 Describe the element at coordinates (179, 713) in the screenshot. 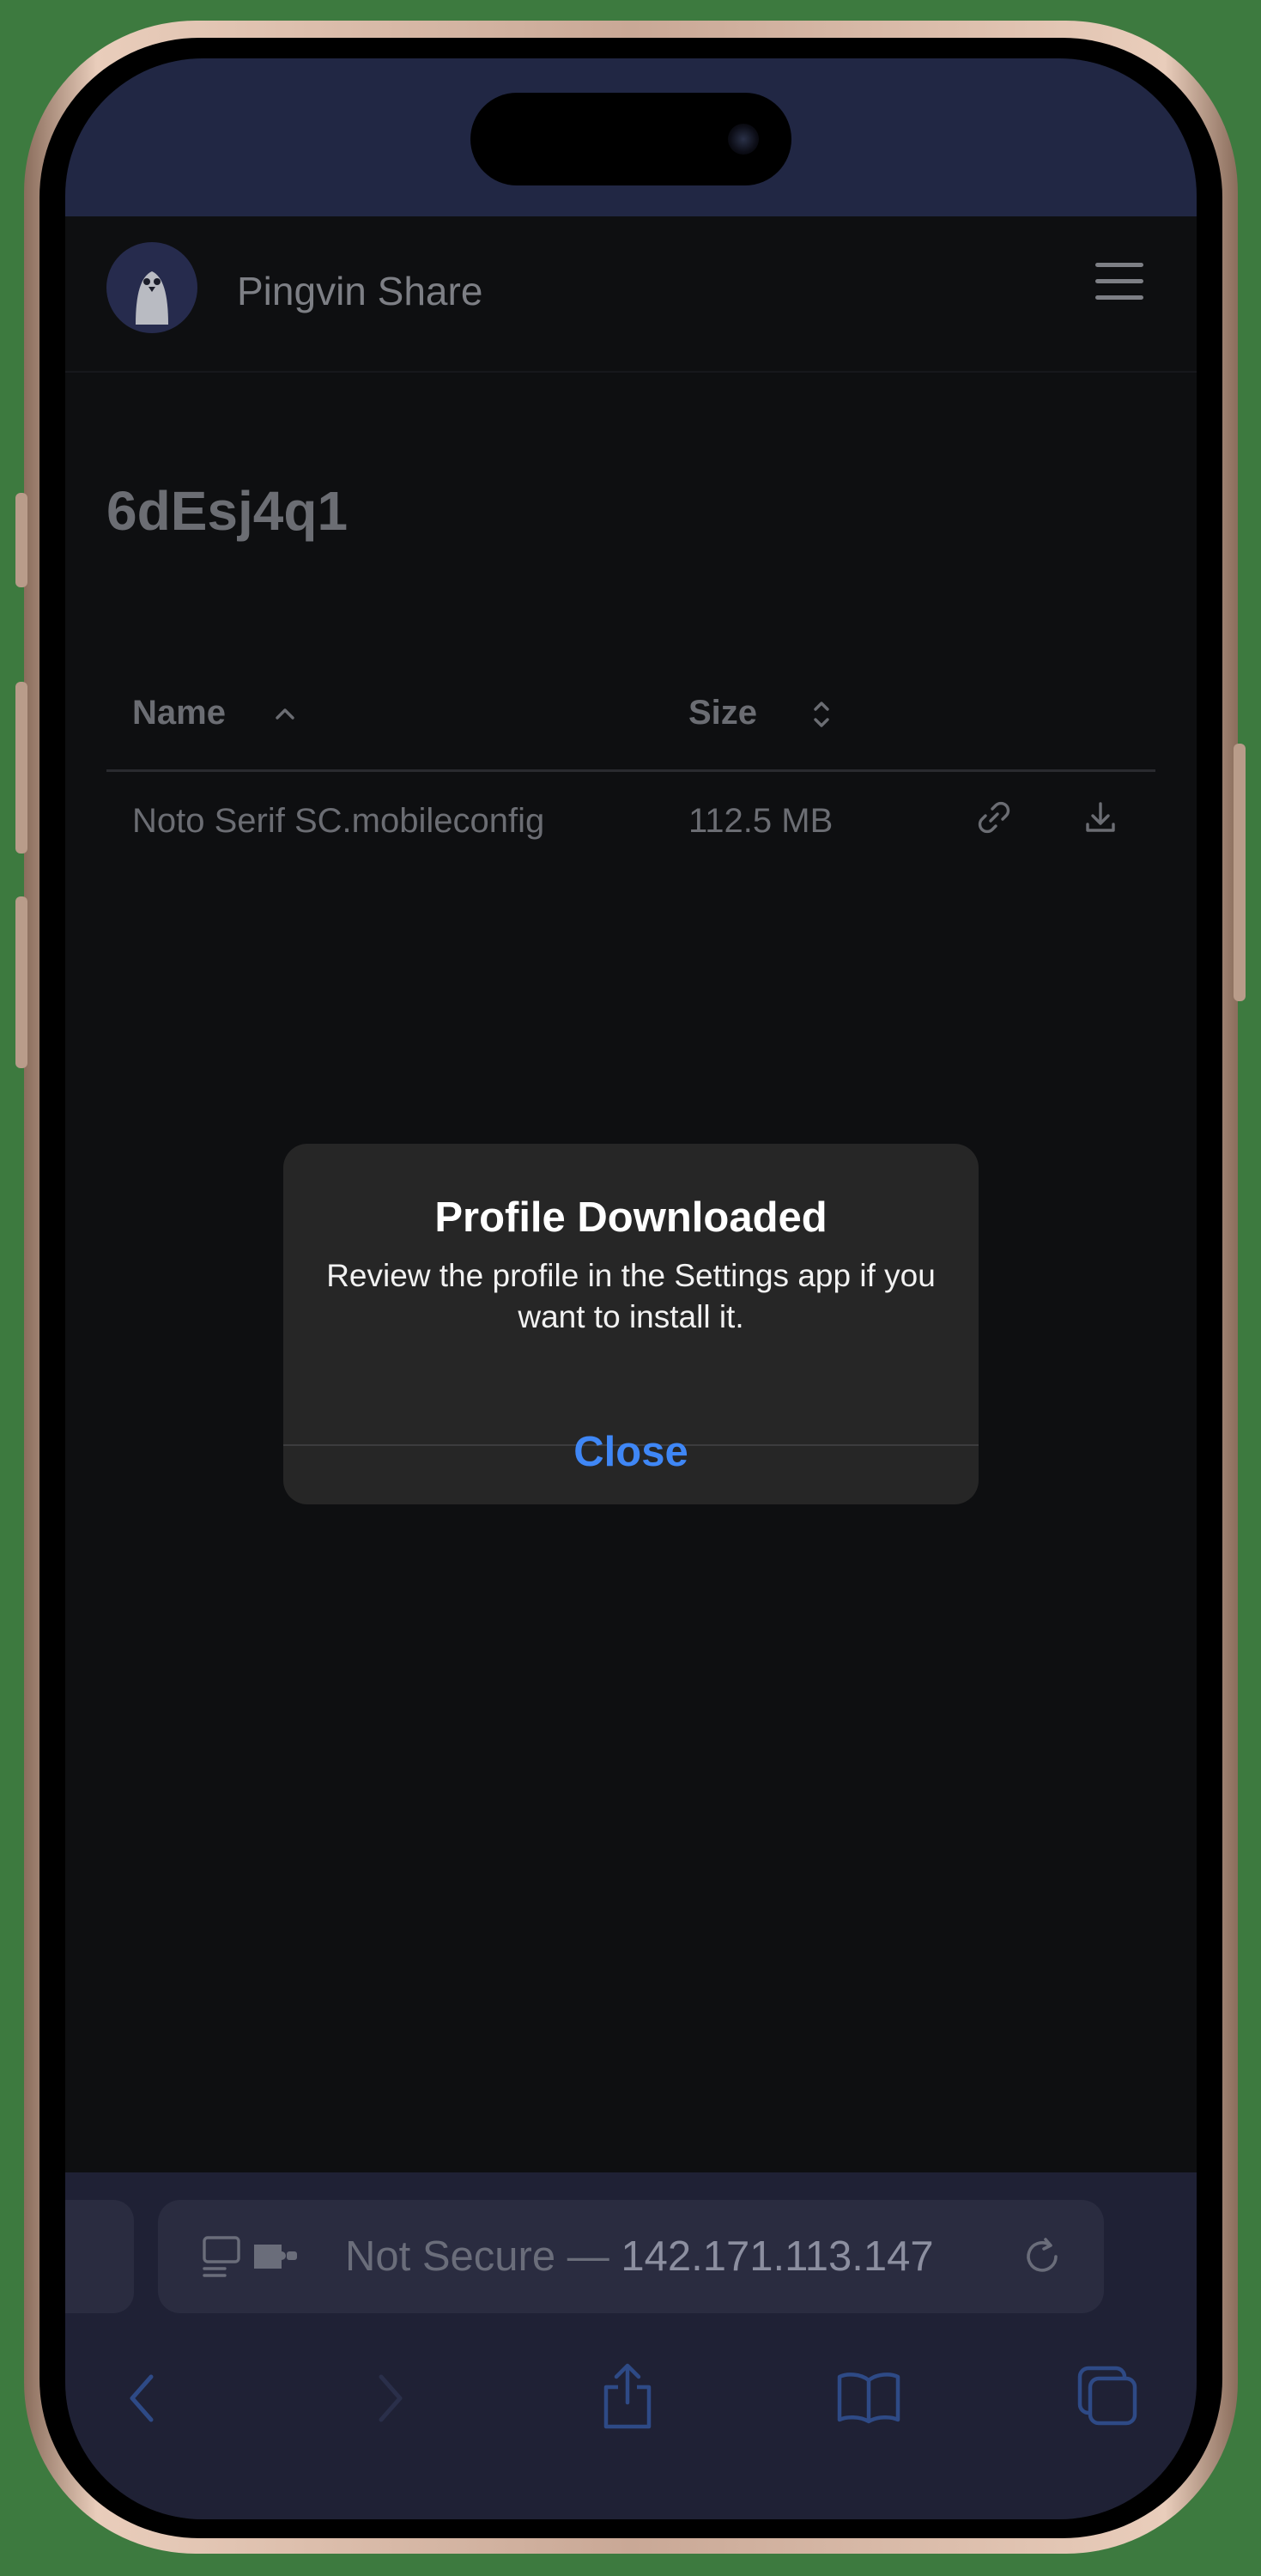

I see `column-label: Name` at that location.